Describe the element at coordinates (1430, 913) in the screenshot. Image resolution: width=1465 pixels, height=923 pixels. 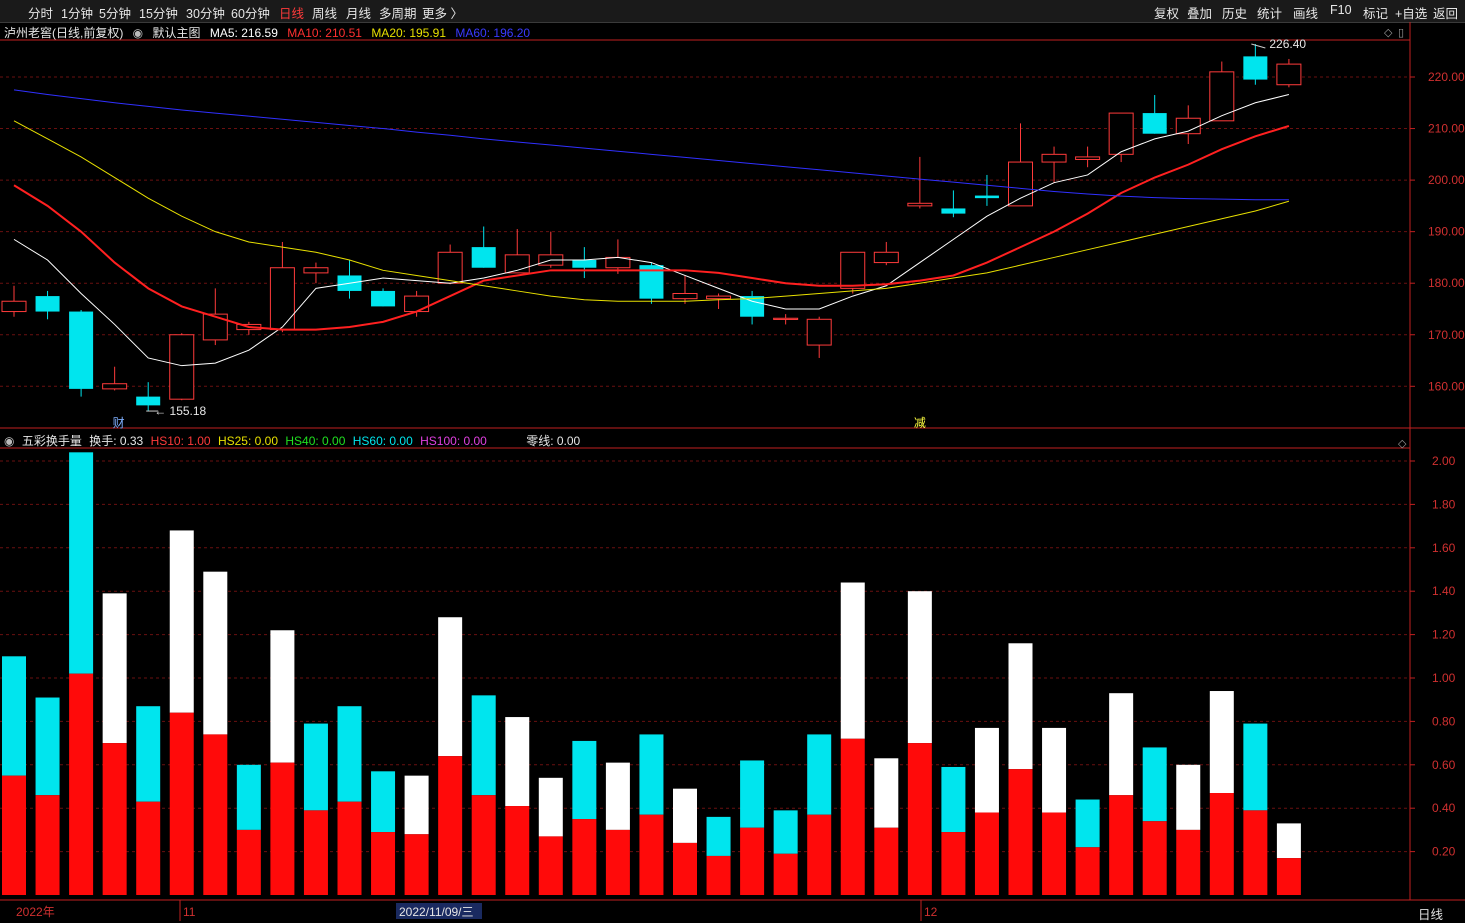
I see `period-indicator: 日线` at that location.